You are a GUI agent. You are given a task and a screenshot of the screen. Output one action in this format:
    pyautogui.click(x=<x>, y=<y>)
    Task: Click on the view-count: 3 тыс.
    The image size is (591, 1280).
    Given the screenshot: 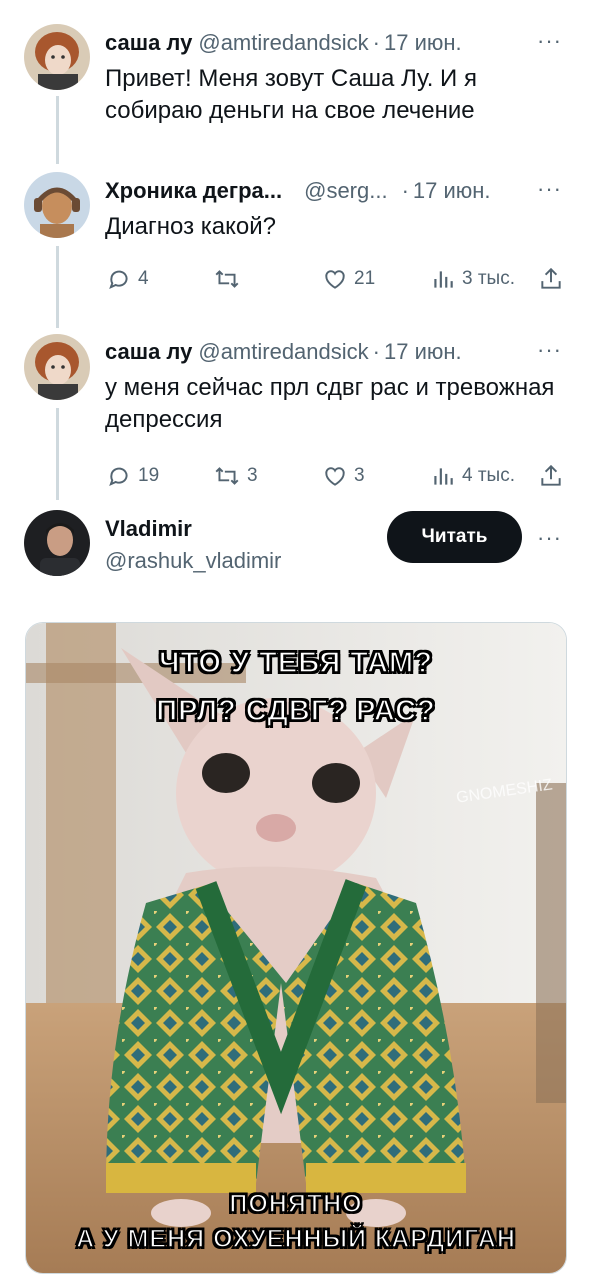 What is the action you would take?
    pyautogui.click(x=488, y=278)
    